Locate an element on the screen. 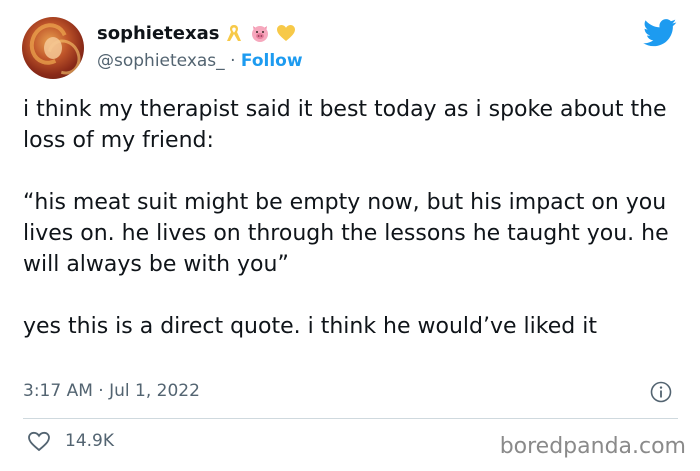 The width and height of the screenshot is (700, 471). pig-face-icon is located at coordinates (260, 34).